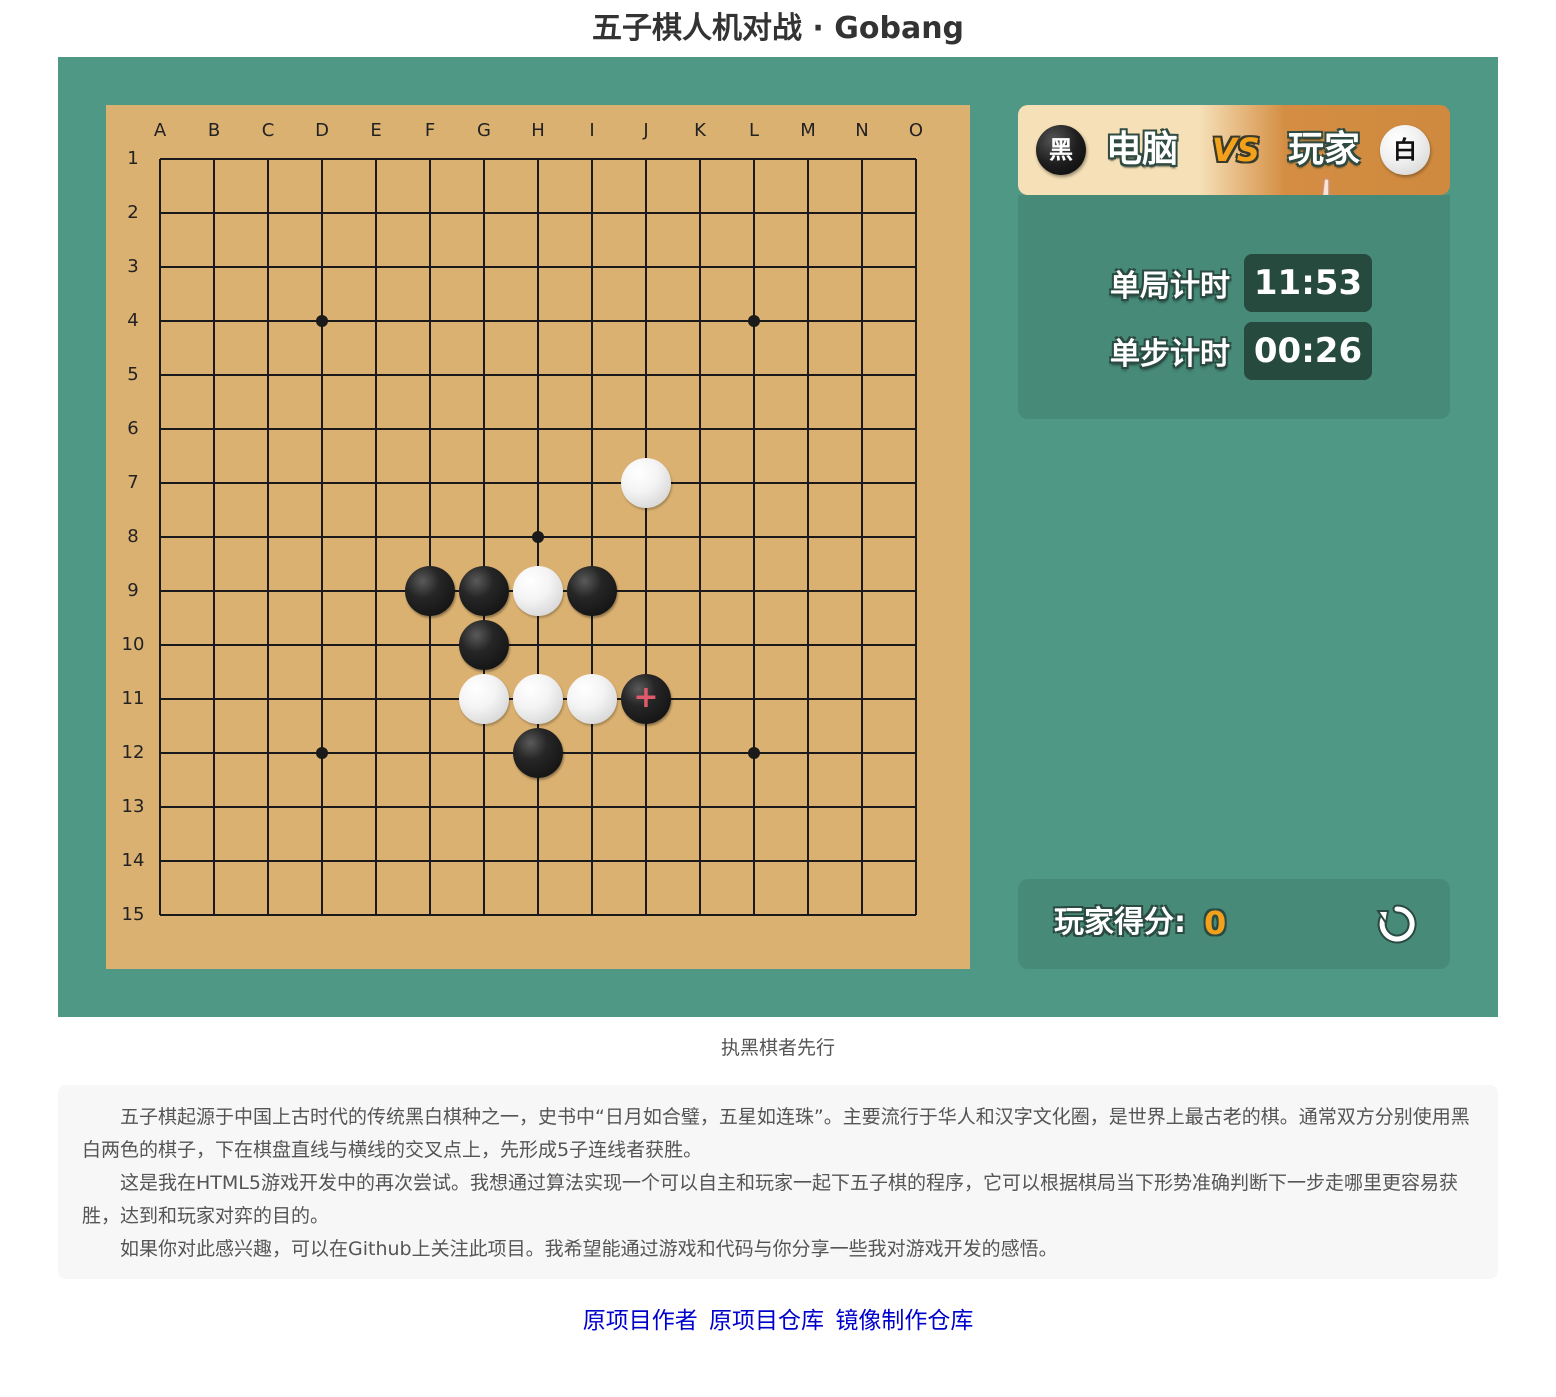  I want to click on game-timer-label: 单局计时, so click(1170, 286).